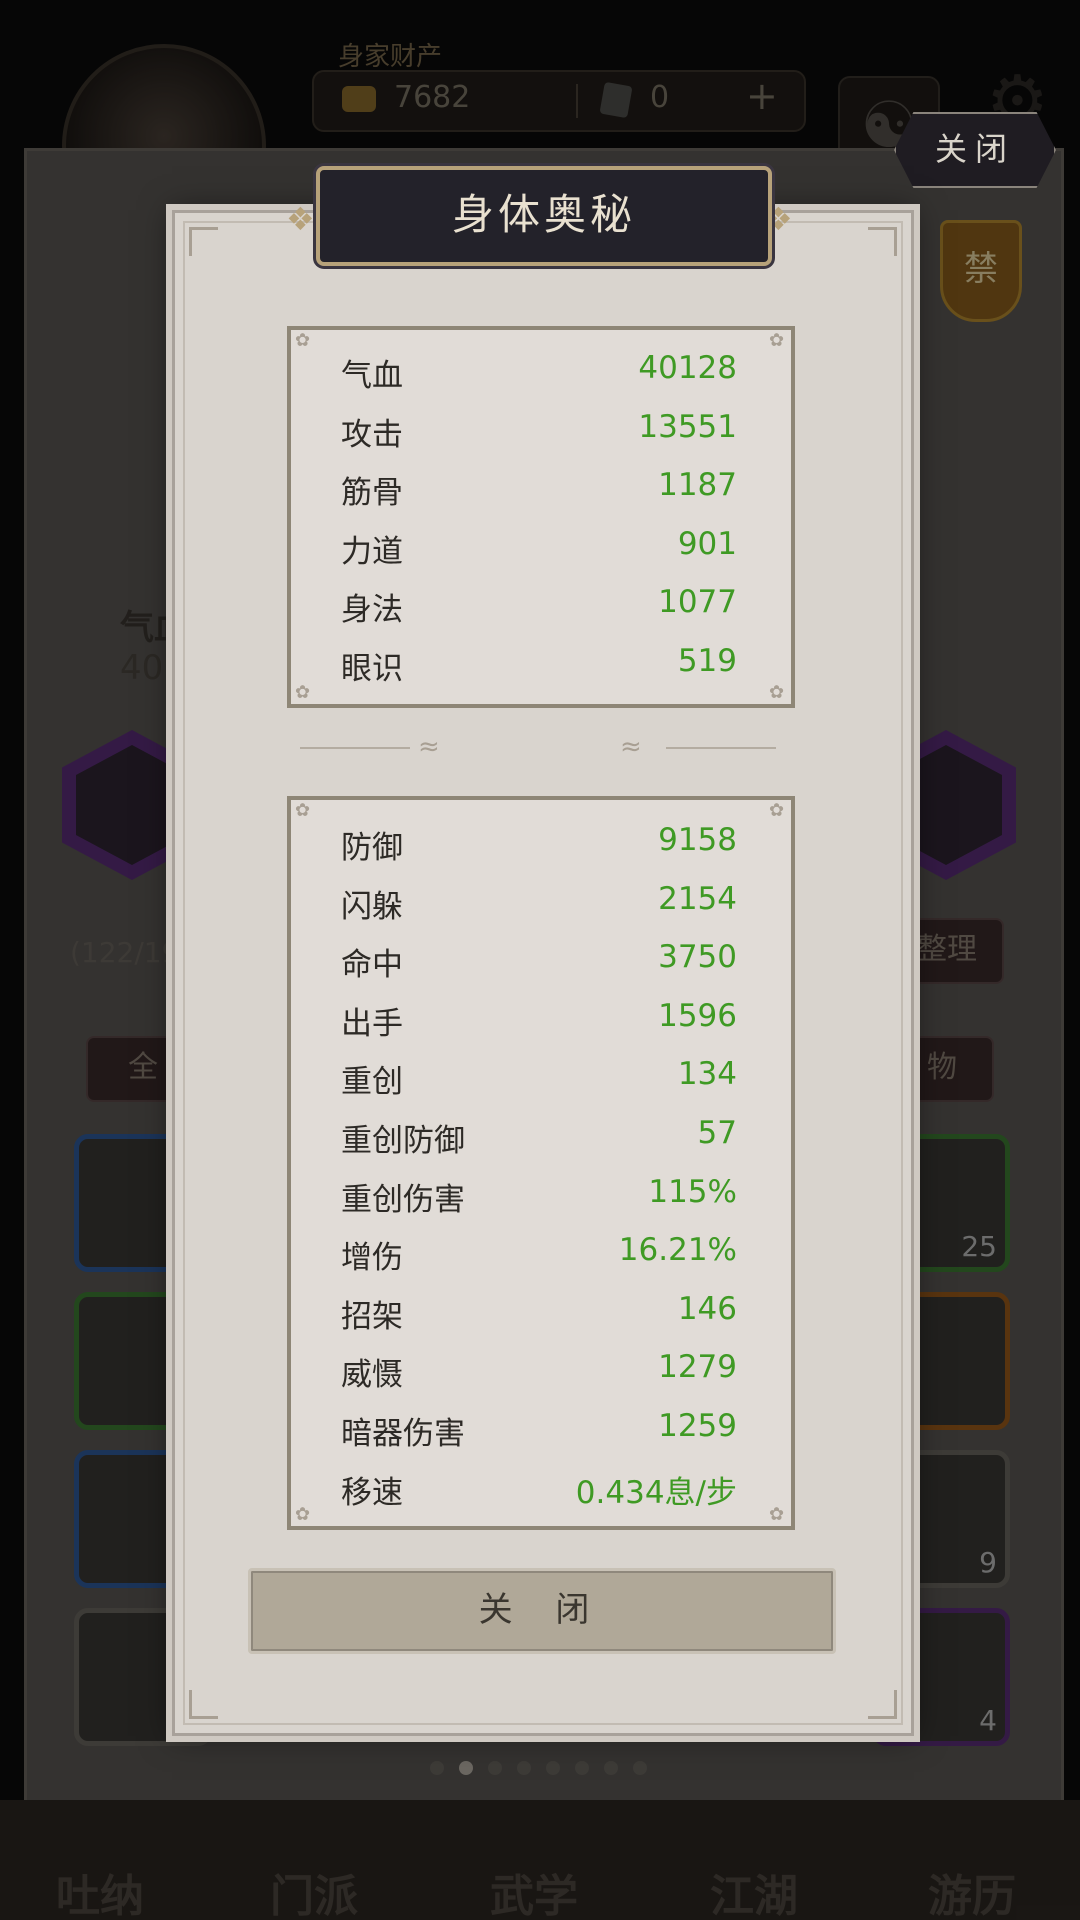  What do you see at coordinates (539, 664) in the screenshot?
I see `stat-row: 眼识 519` at bounding box center [539, 664].